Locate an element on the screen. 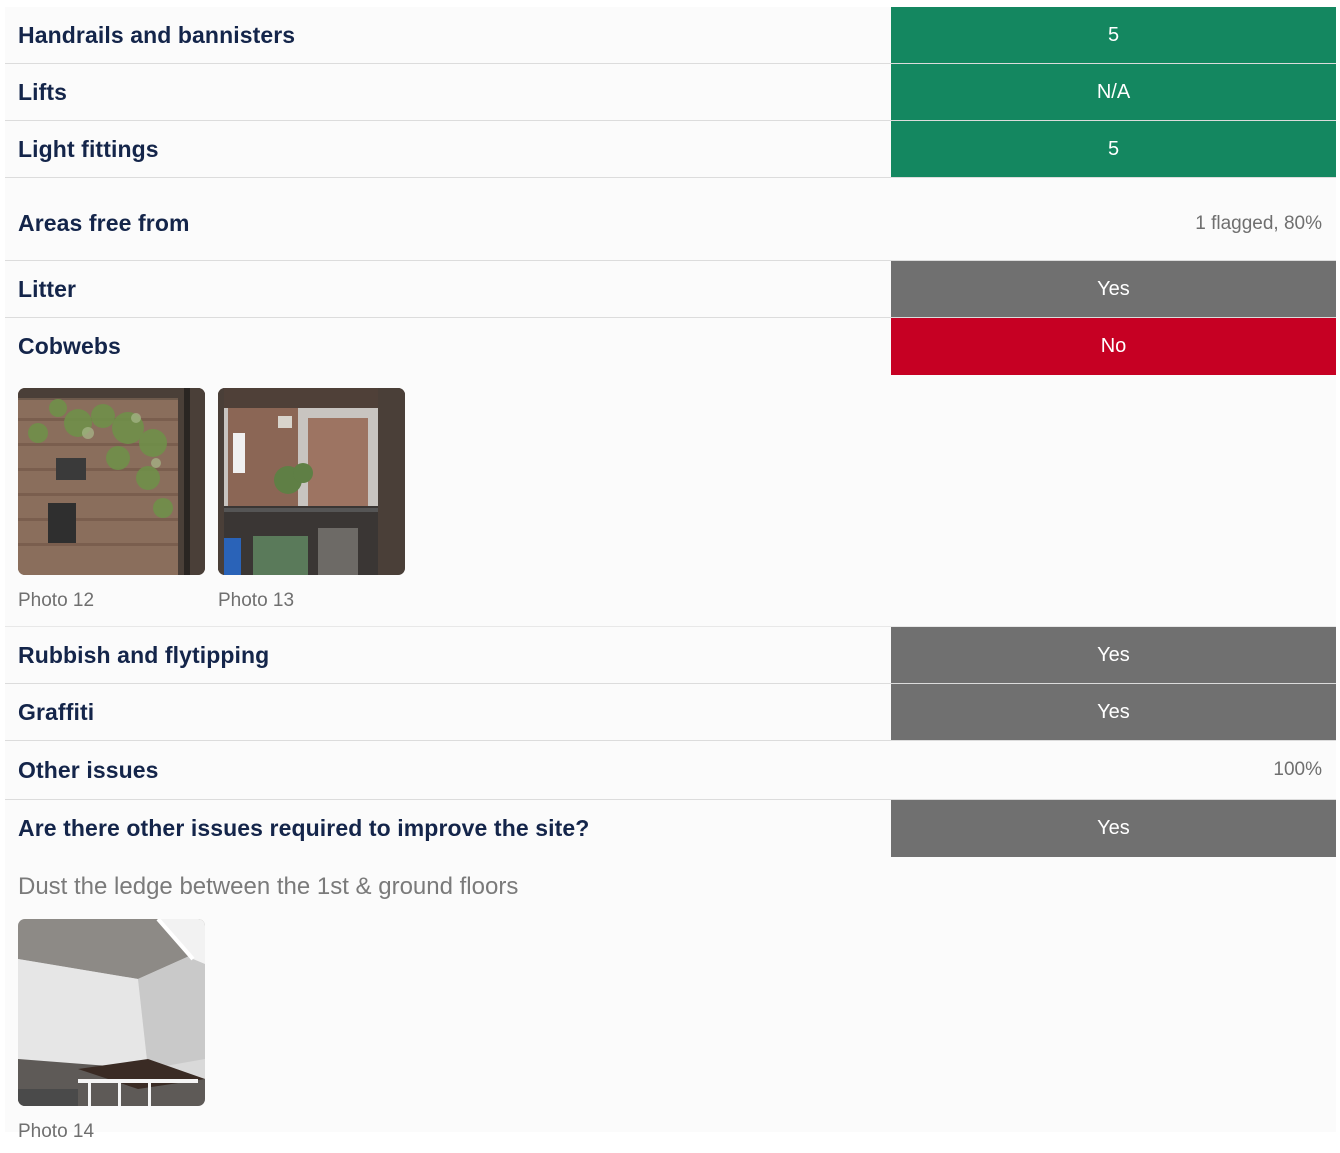  section-score: 100% is located at coordinates (1297, 769).